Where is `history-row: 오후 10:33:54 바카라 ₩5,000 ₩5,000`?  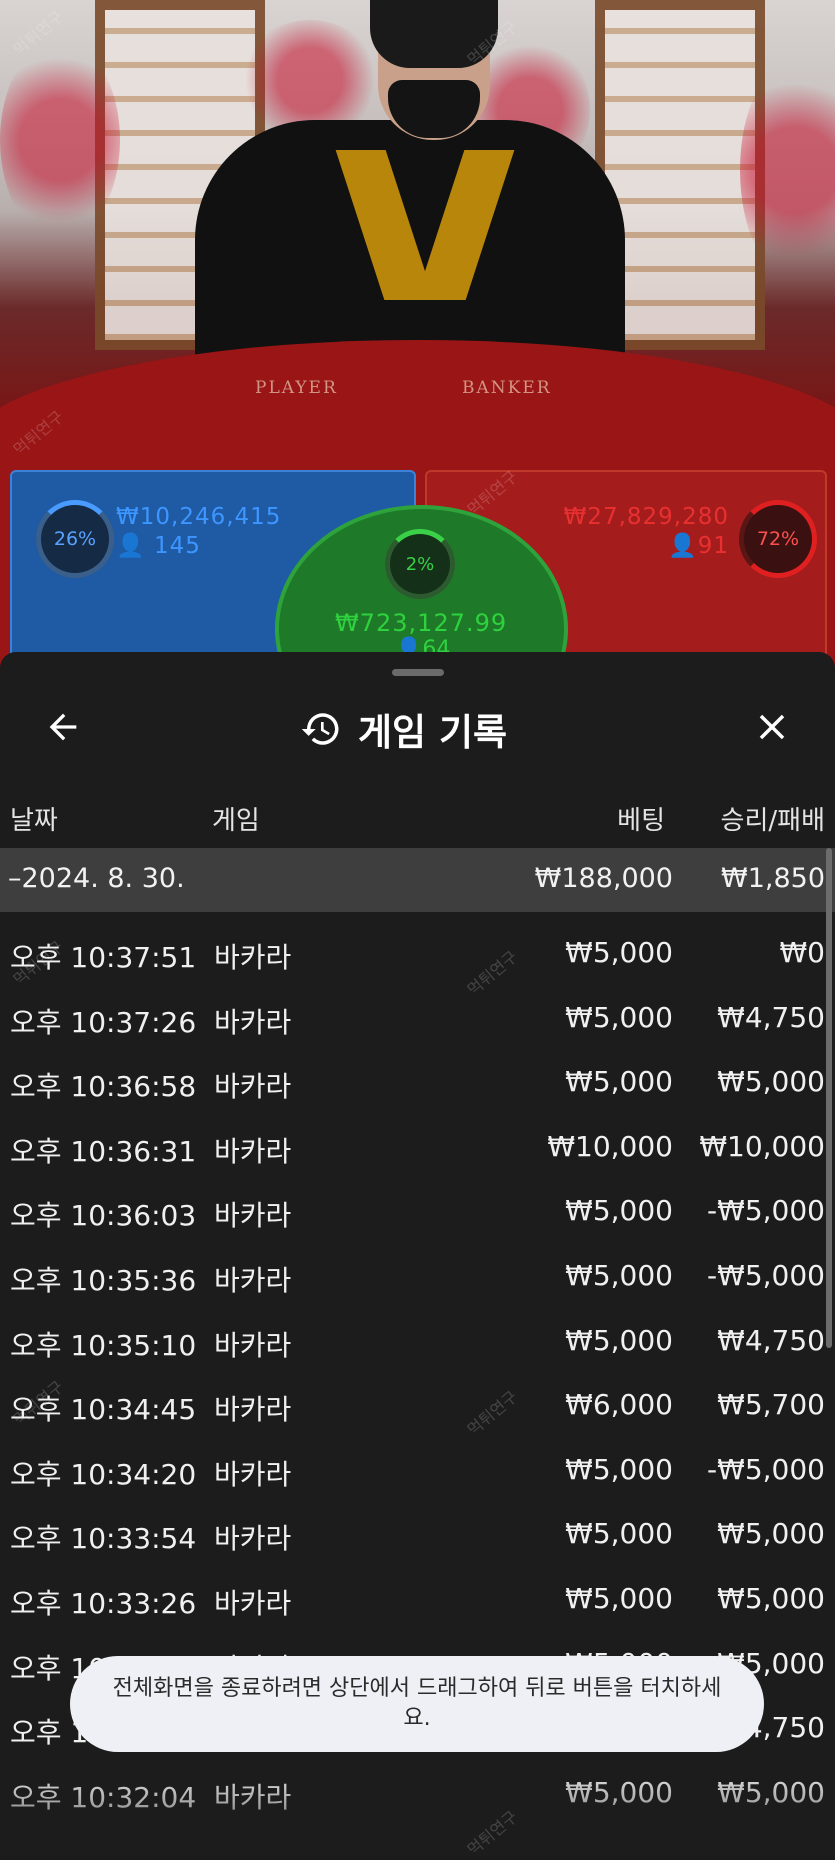 history-row: 오후 10:33:54 바카라 ₩5,000 ₩5,000 is located at coordinates (417, 1537).